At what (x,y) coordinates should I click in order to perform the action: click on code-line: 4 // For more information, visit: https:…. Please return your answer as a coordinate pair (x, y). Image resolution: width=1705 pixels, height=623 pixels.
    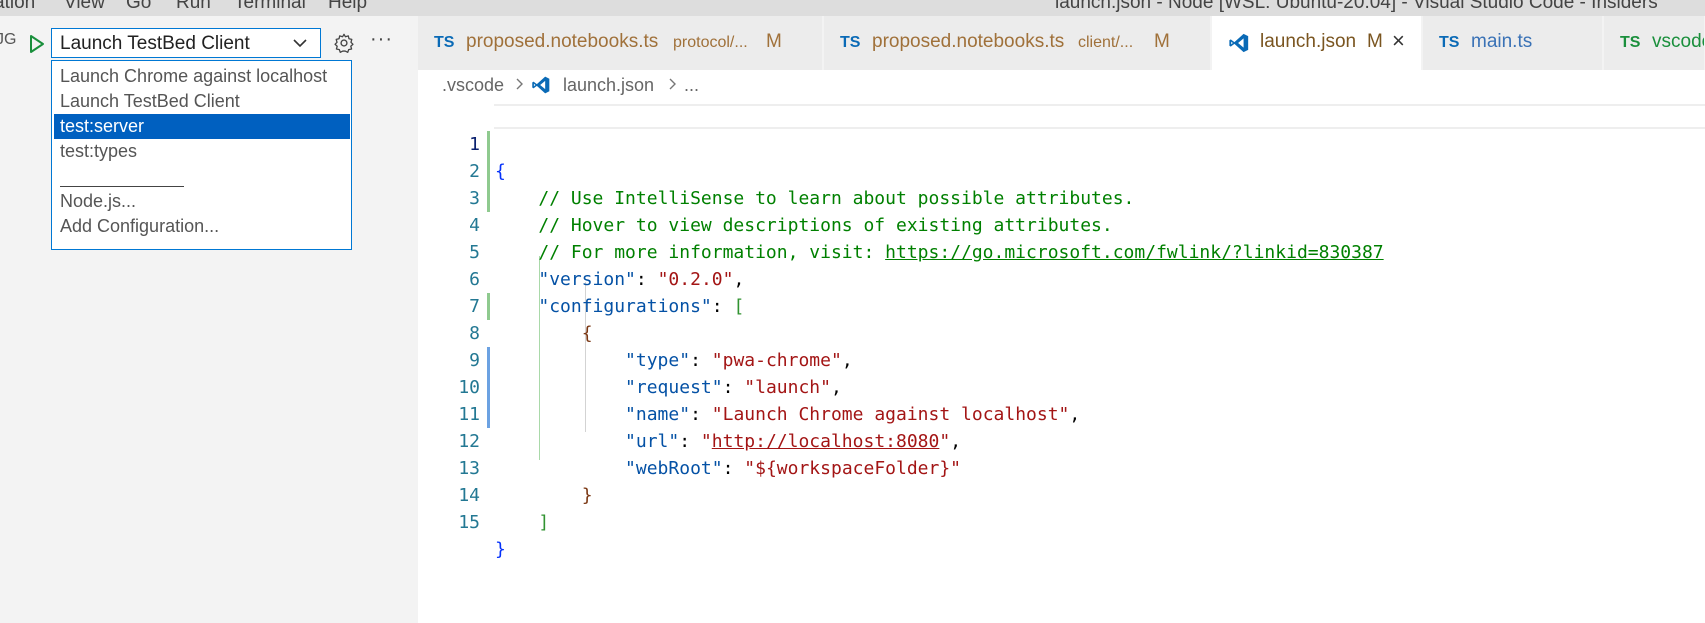
    Looking at the image, I should click on (1061, 224).